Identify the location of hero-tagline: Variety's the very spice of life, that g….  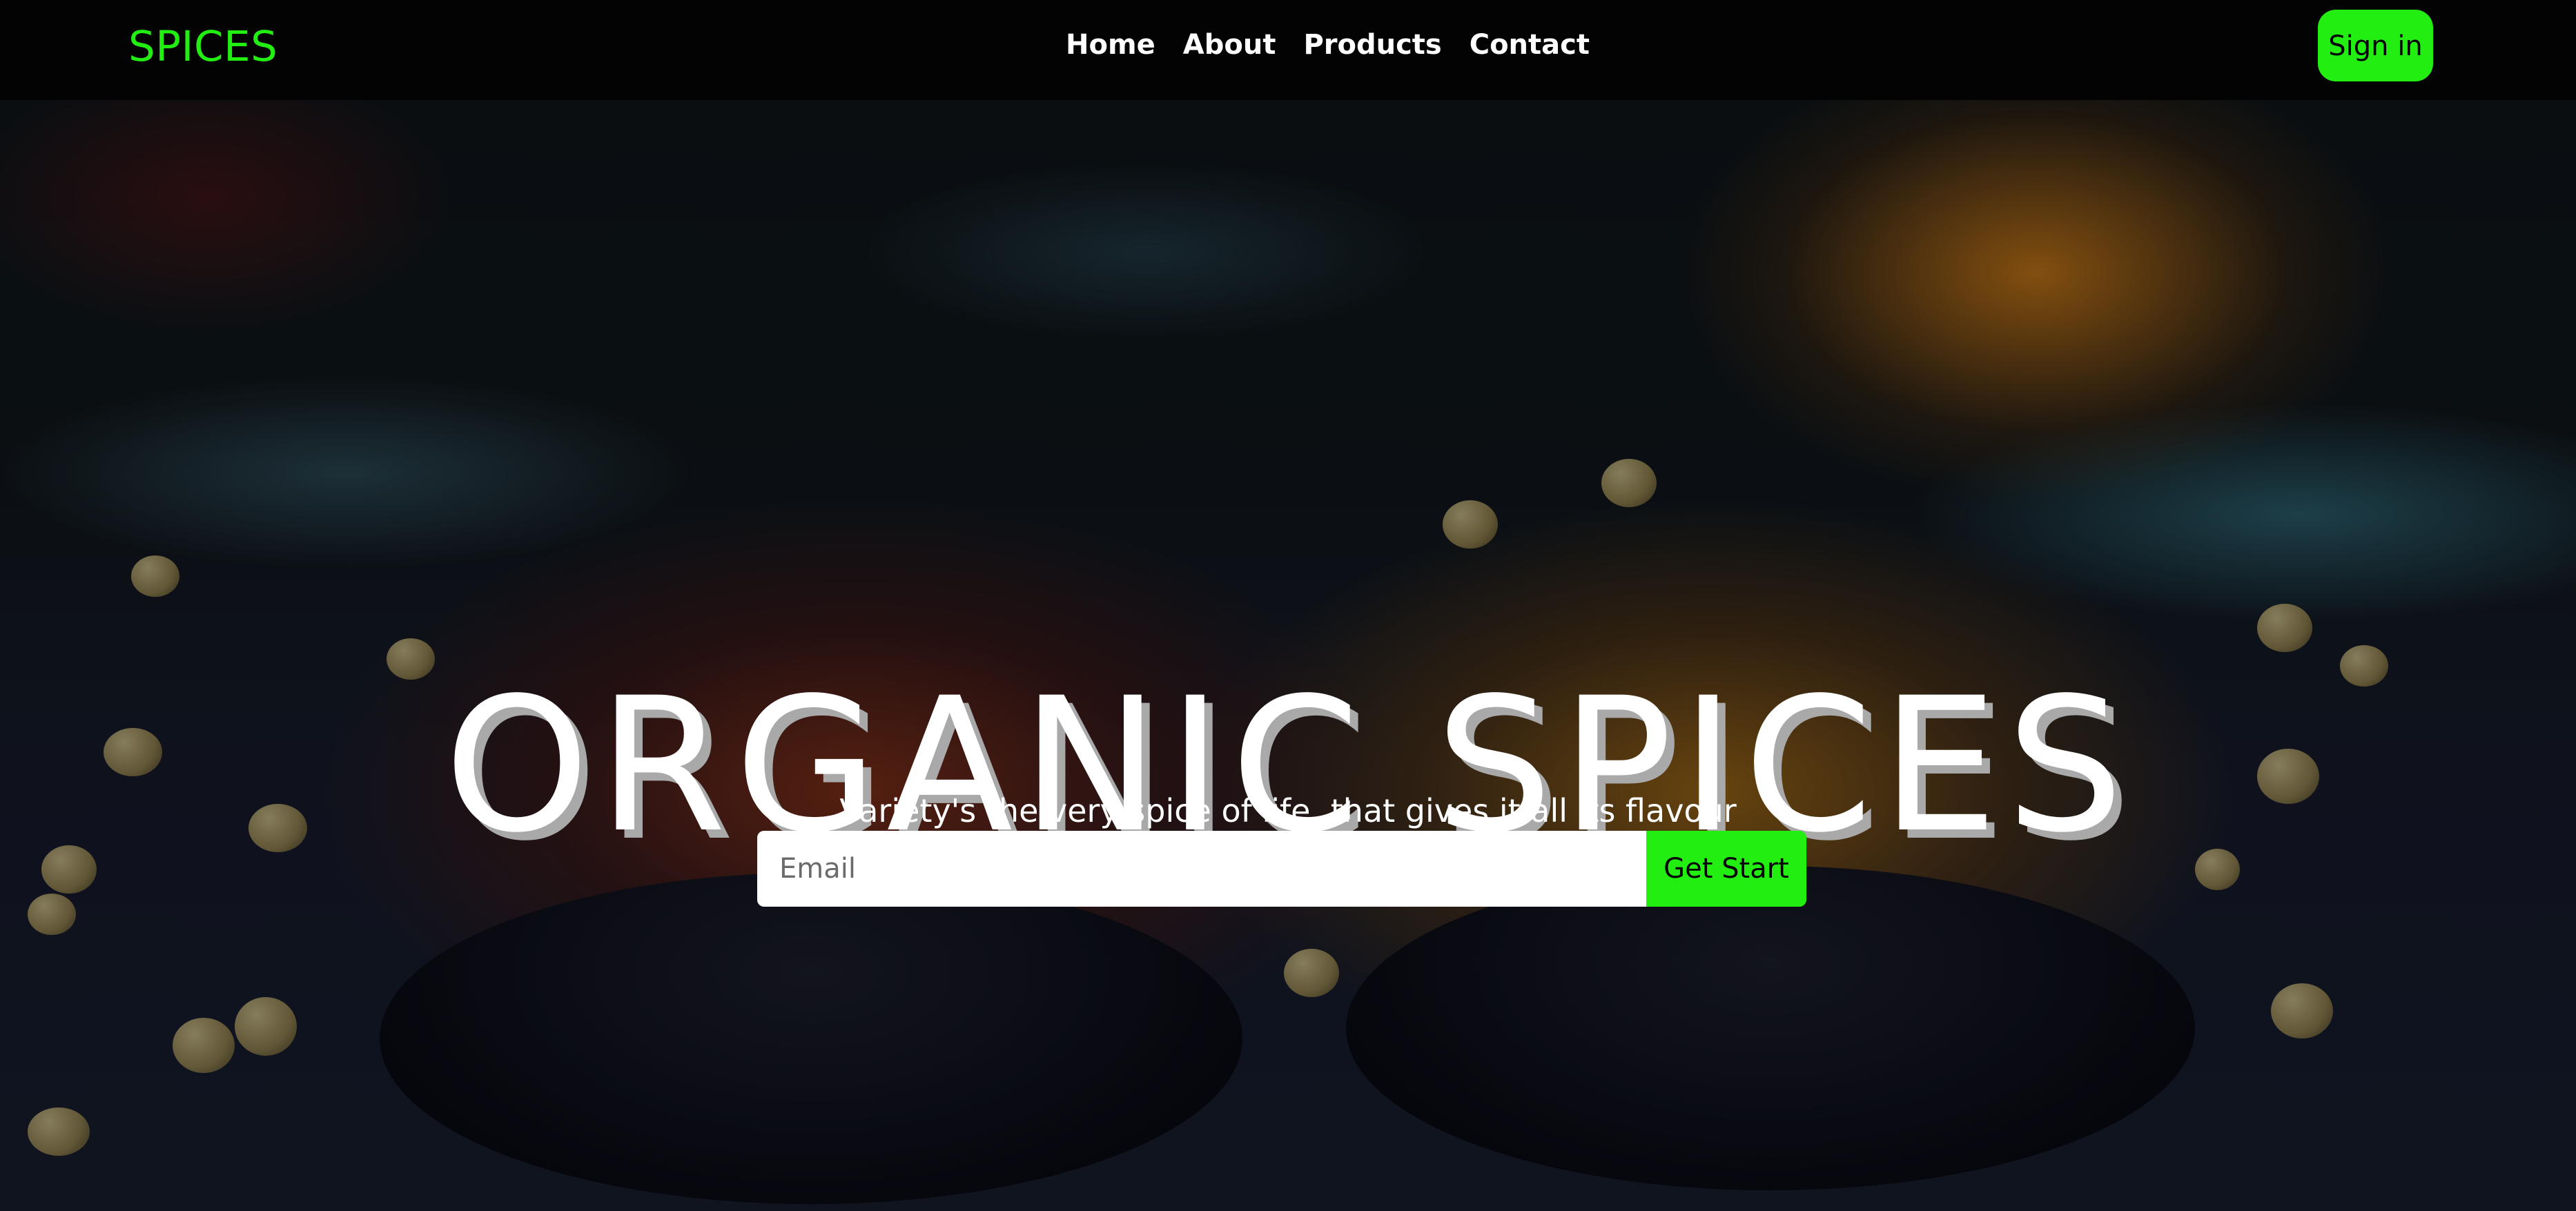
(1288, 810).